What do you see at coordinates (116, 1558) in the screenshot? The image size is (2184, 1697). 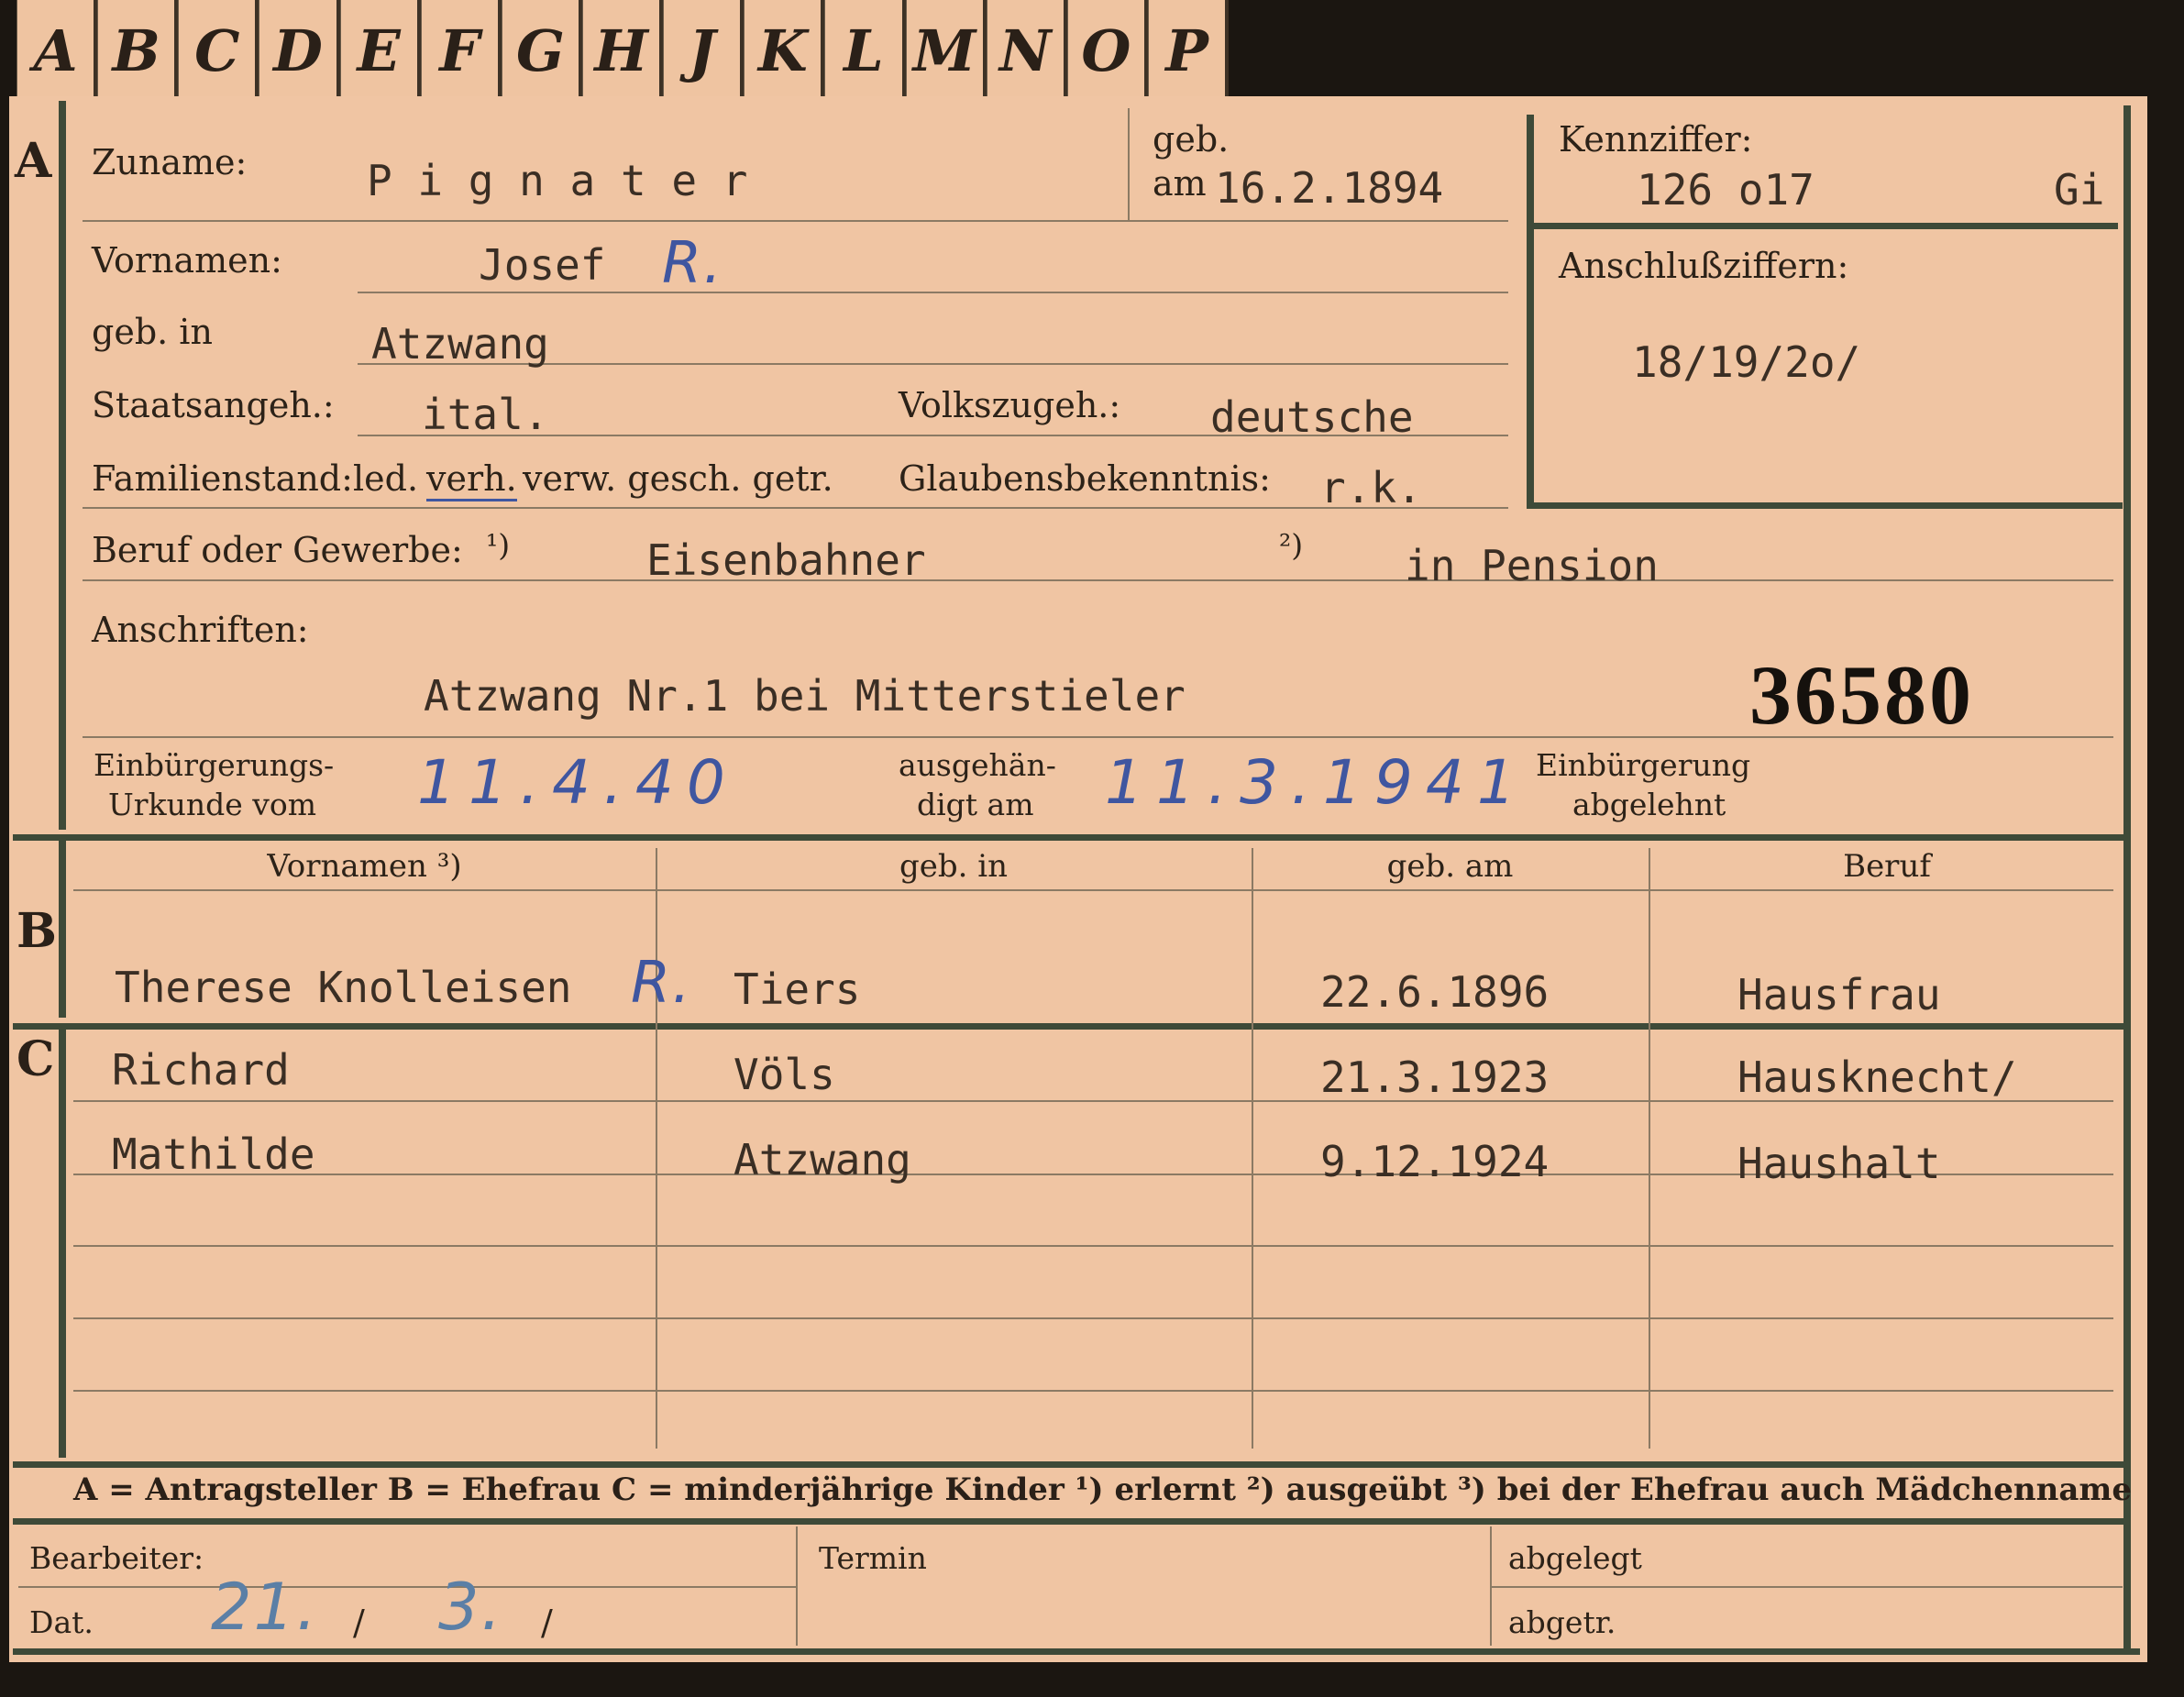 I see `label-bearbeiter: Bearbeiter:` at bounding box center [116, 1558].